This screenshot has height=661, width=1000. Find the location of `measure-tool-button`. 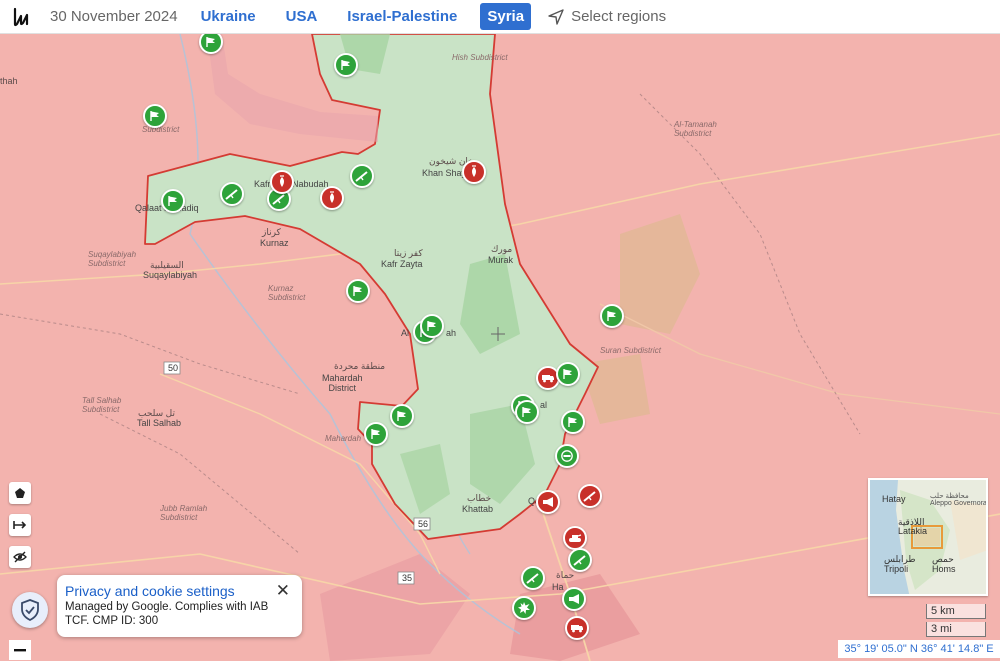

measure-tool-button is located at coordinates (20, 525).